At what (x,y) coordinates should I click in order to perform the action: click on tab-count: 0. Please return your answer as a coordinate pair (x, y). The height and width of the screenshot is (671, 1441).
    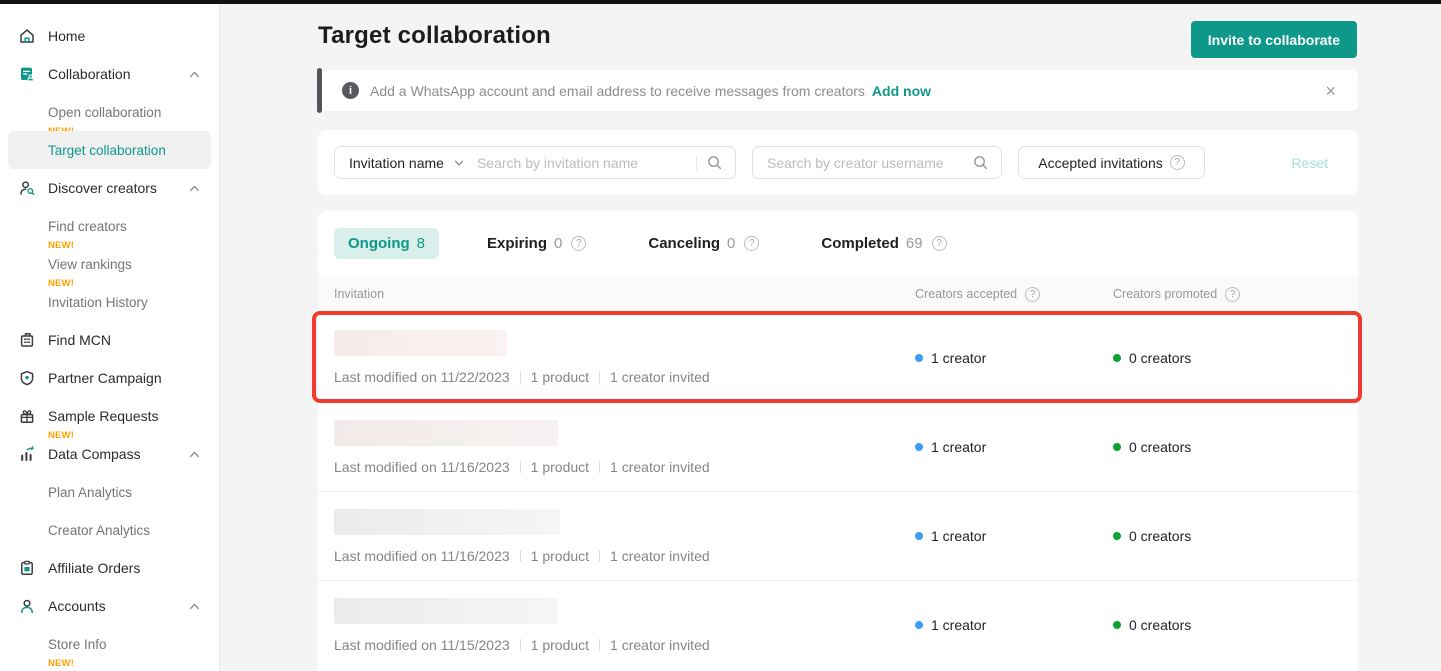
    Looking at the image, I should click on (558, 243).